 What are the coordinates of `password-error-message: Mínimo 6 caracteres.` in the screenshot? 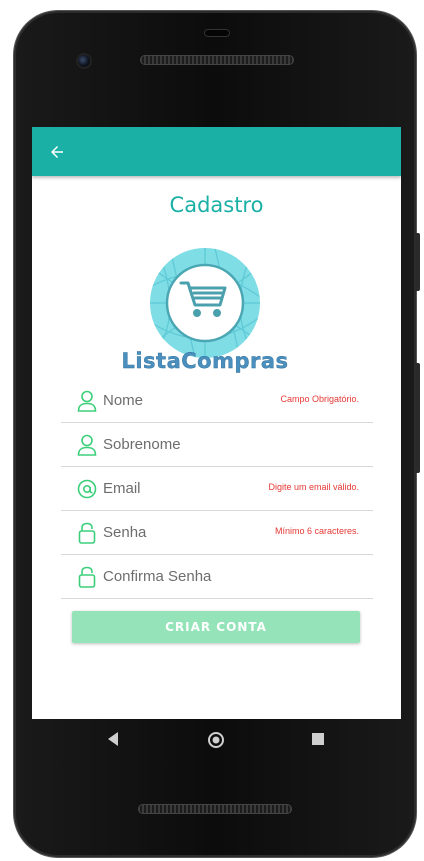 It's located at (316, 531).